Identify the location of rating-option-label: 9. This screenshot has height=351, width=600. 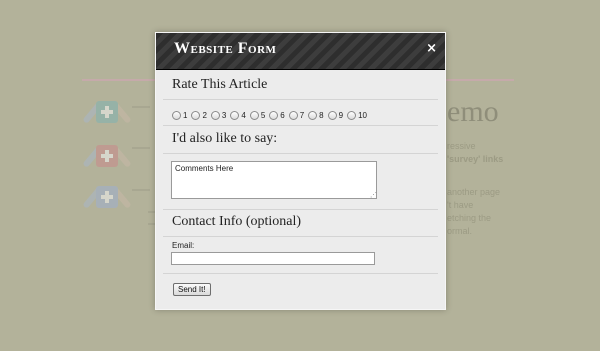
(341, 115).